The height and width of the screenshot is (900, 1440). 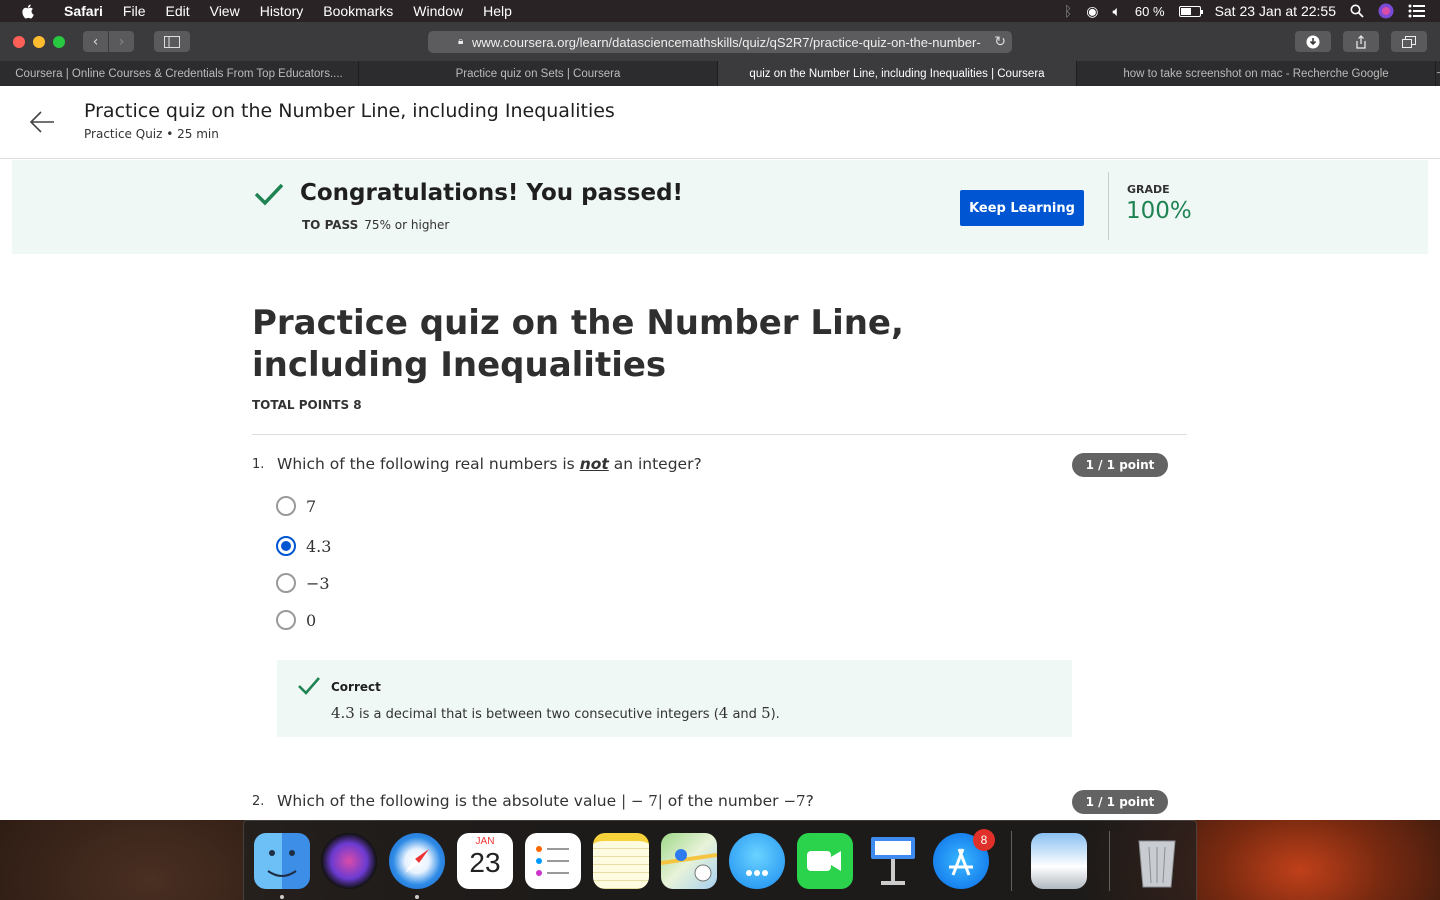 I want to click on header-subtitle: Practice Quiz • 25 min, so click(x=151, y=134).